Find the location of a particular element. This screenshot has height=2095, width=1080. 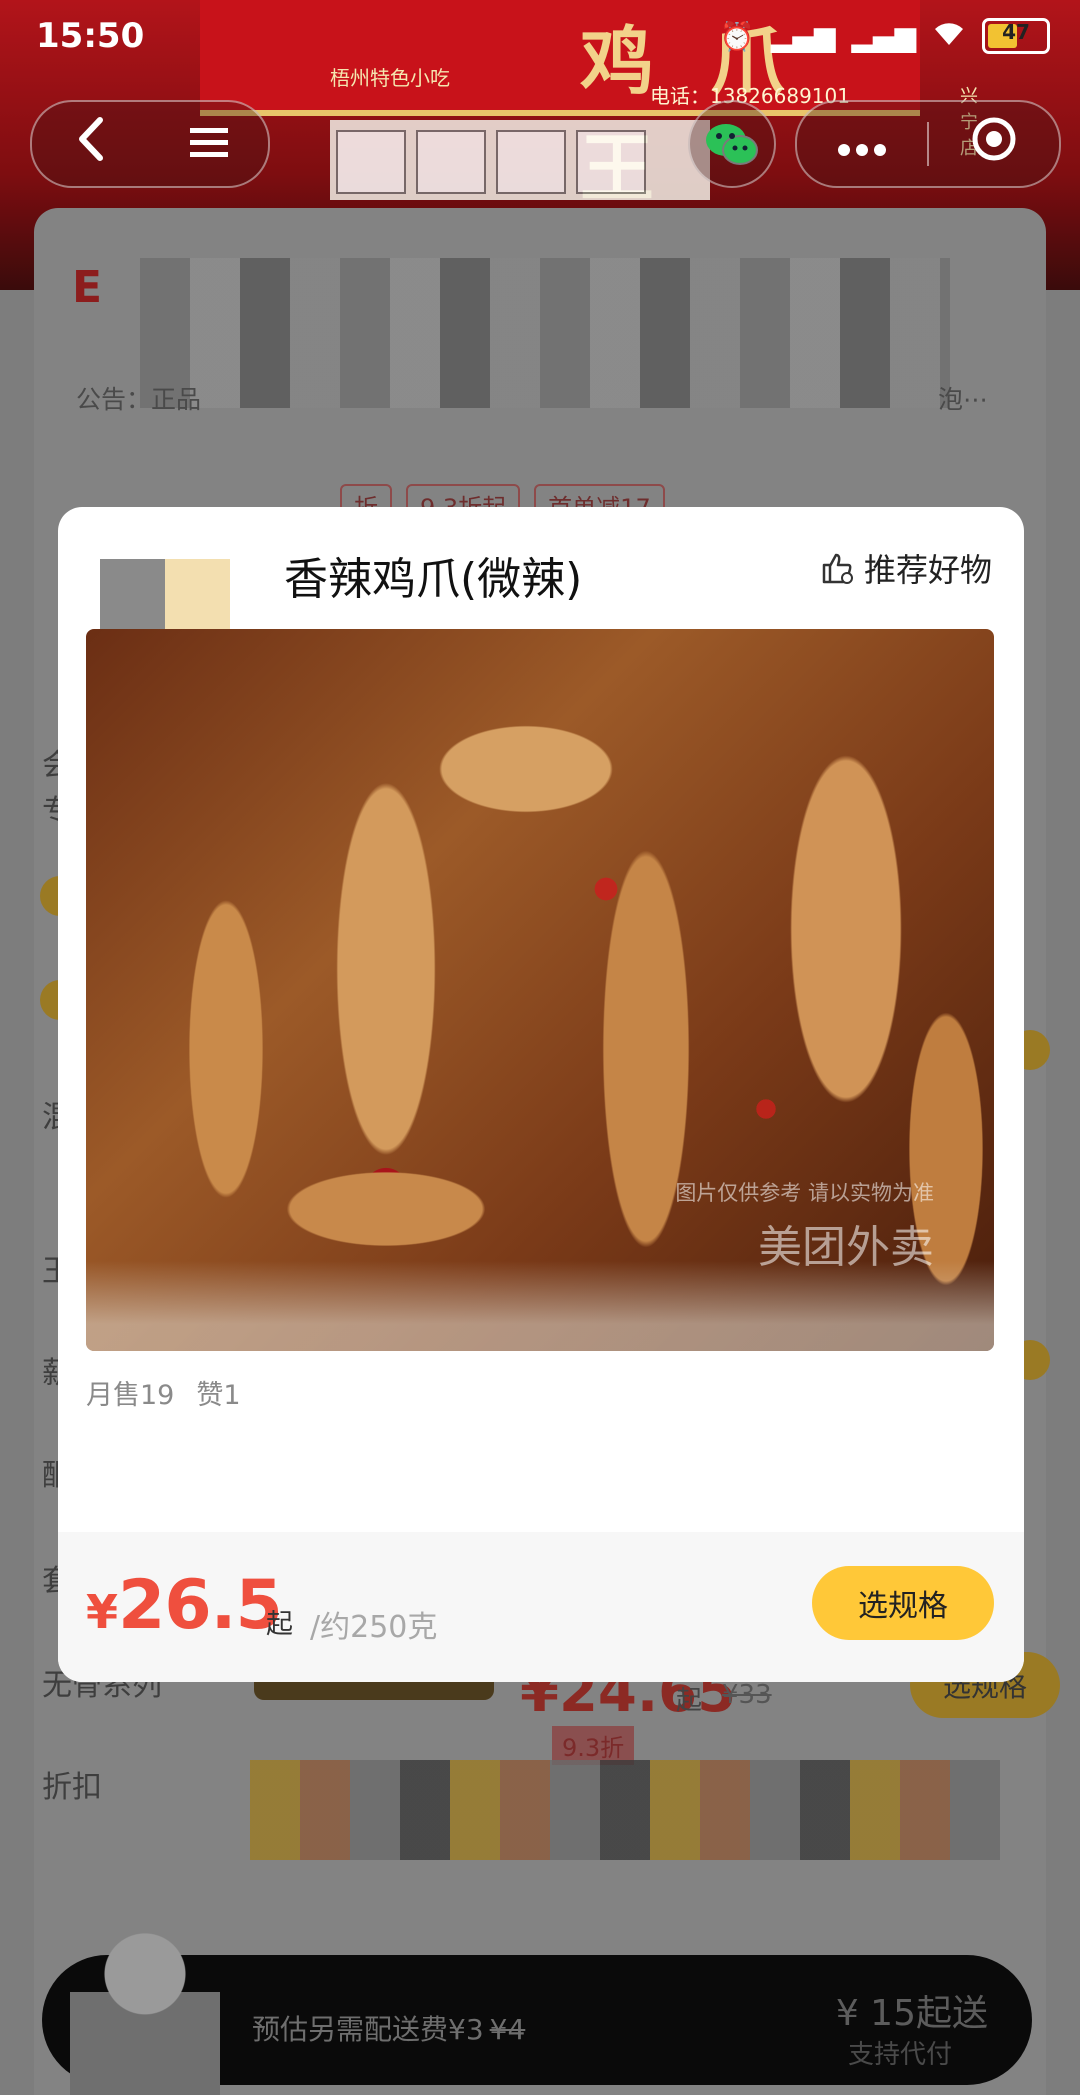

delivery-fee-old: ¥4 is located at coordinates (507, 2029).